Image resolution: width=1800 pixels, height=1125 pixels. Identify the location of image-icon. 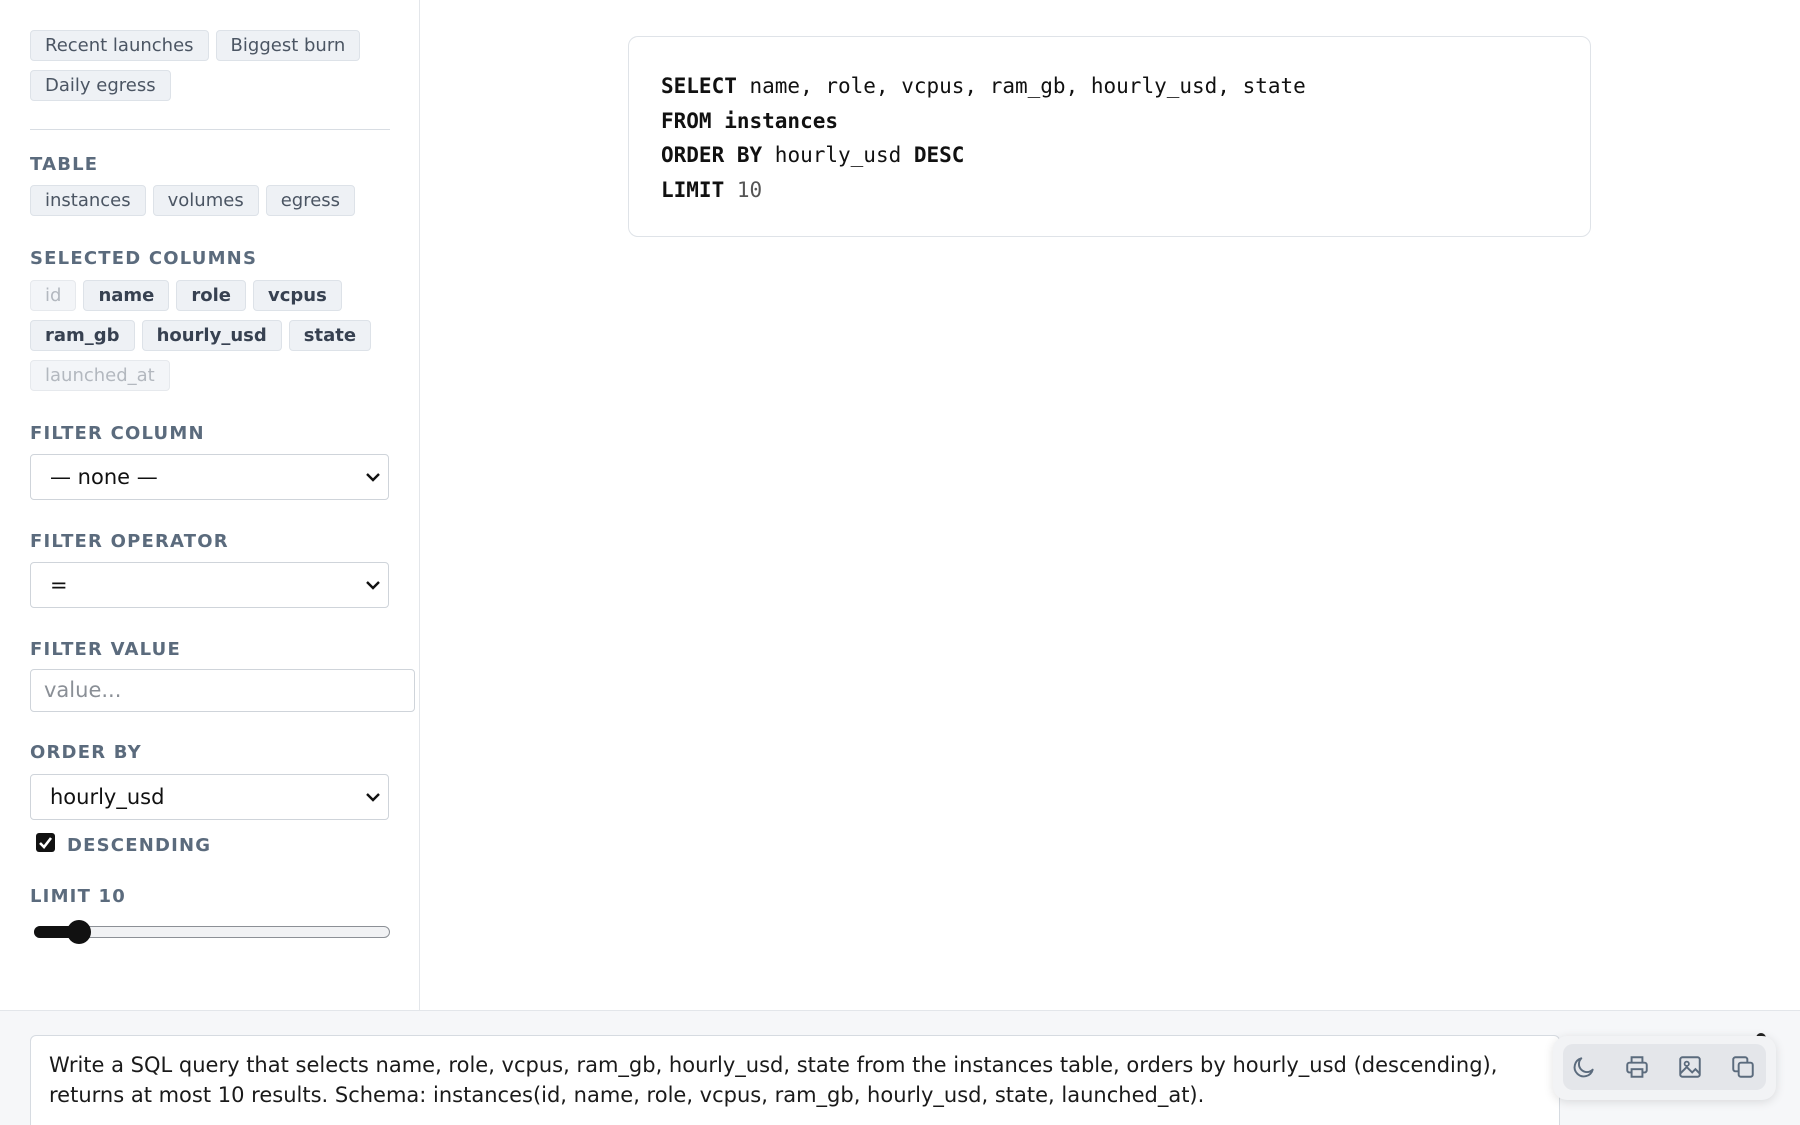
(1690, 1067).